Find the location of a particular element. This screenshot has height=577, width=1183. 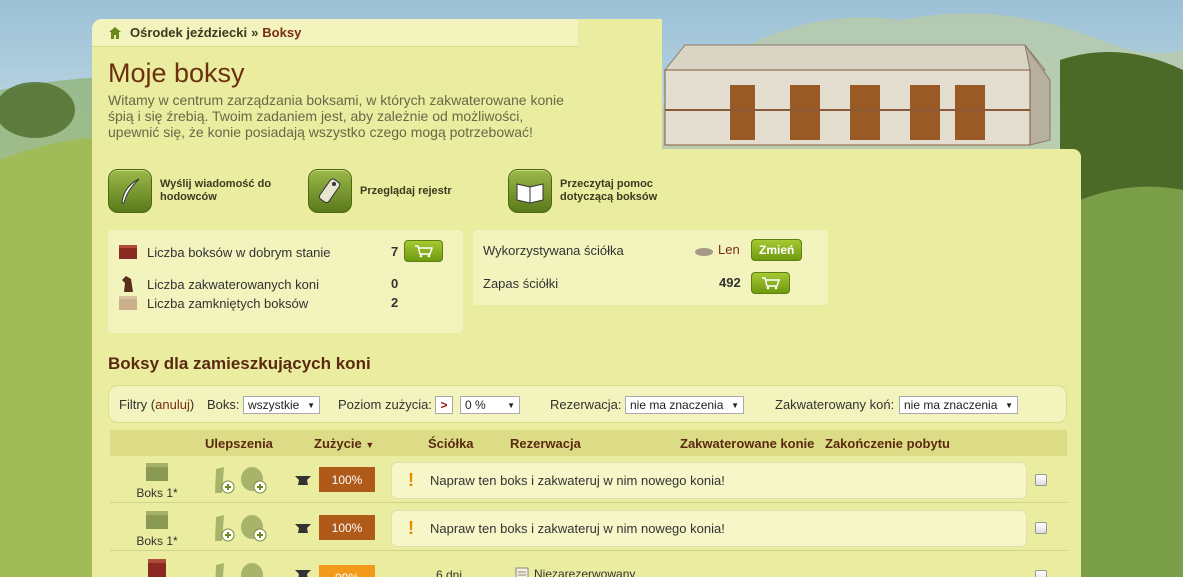

boks-filter-label: Boks: is located at coordinates (223, 404).